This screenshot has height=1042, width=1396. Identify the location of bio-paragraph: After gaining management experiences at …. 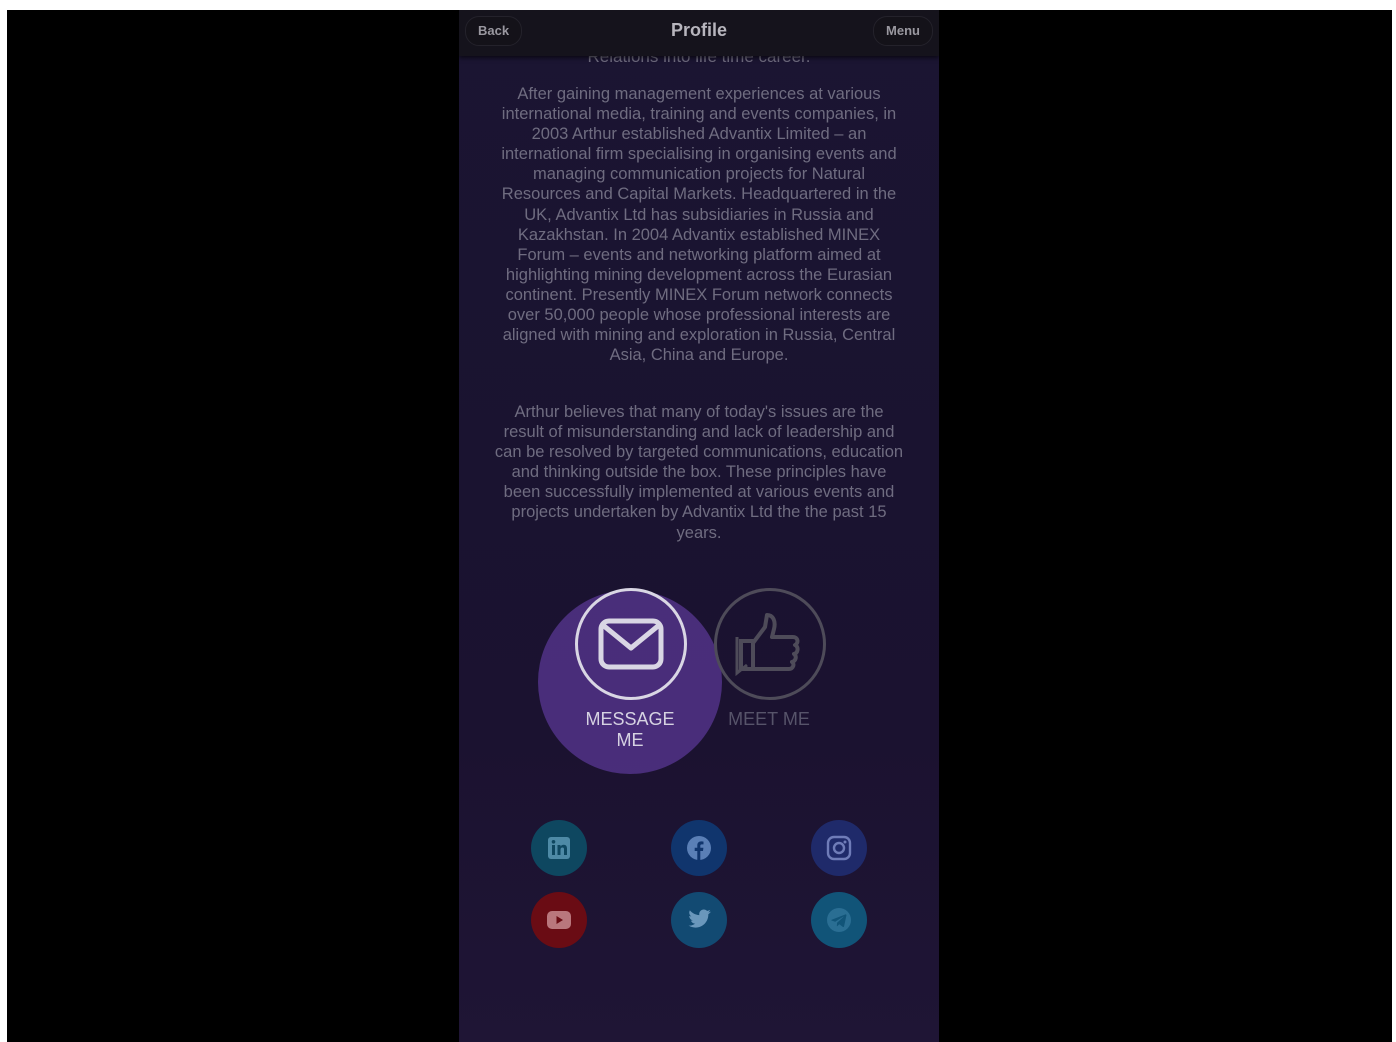
(699, 225).